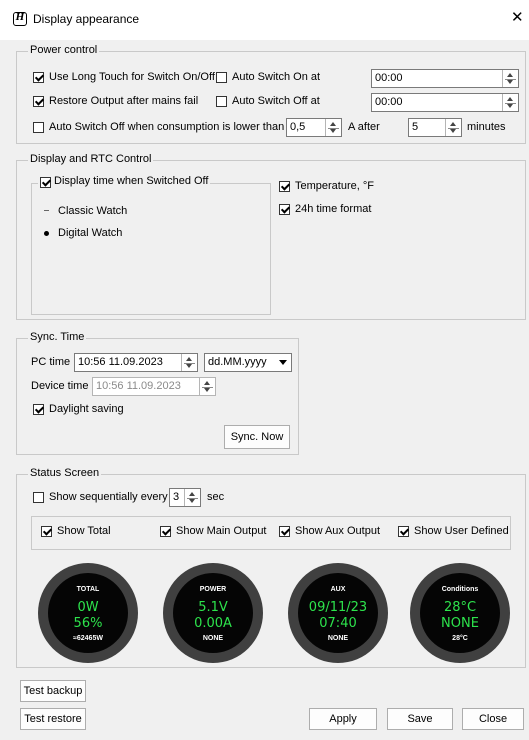 This screenshot has width=529, height=740. I want to click on show-total-checkbox, so click(46, 531).